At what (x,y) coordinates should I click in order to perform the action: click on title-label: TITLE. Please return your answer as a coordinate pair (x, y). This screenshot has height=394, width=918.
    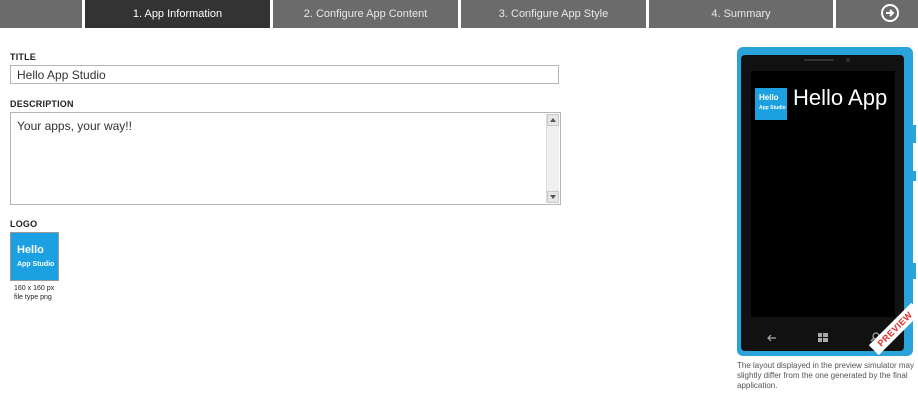
    Looking at the image, I should click on (23, 57).